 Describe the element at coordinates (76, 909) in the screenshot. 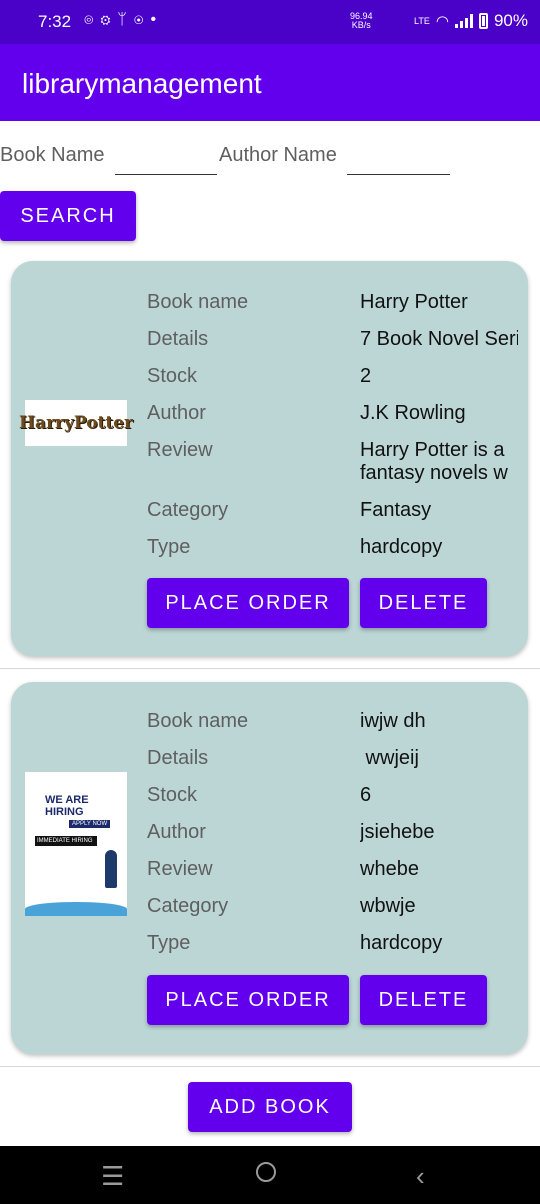

I see `thumbnail-wave` at that location.